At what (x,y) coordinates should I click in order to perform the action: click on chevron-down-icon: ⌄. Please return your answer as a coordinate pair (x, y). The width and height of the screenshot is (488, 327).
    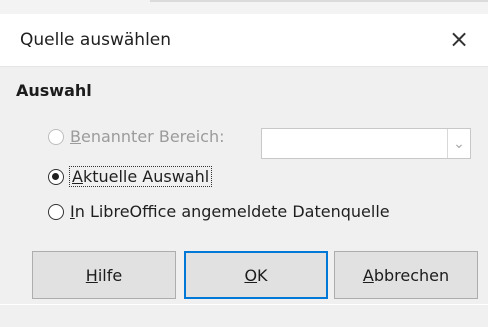
    Looking at the image, I should click on (458, 143).